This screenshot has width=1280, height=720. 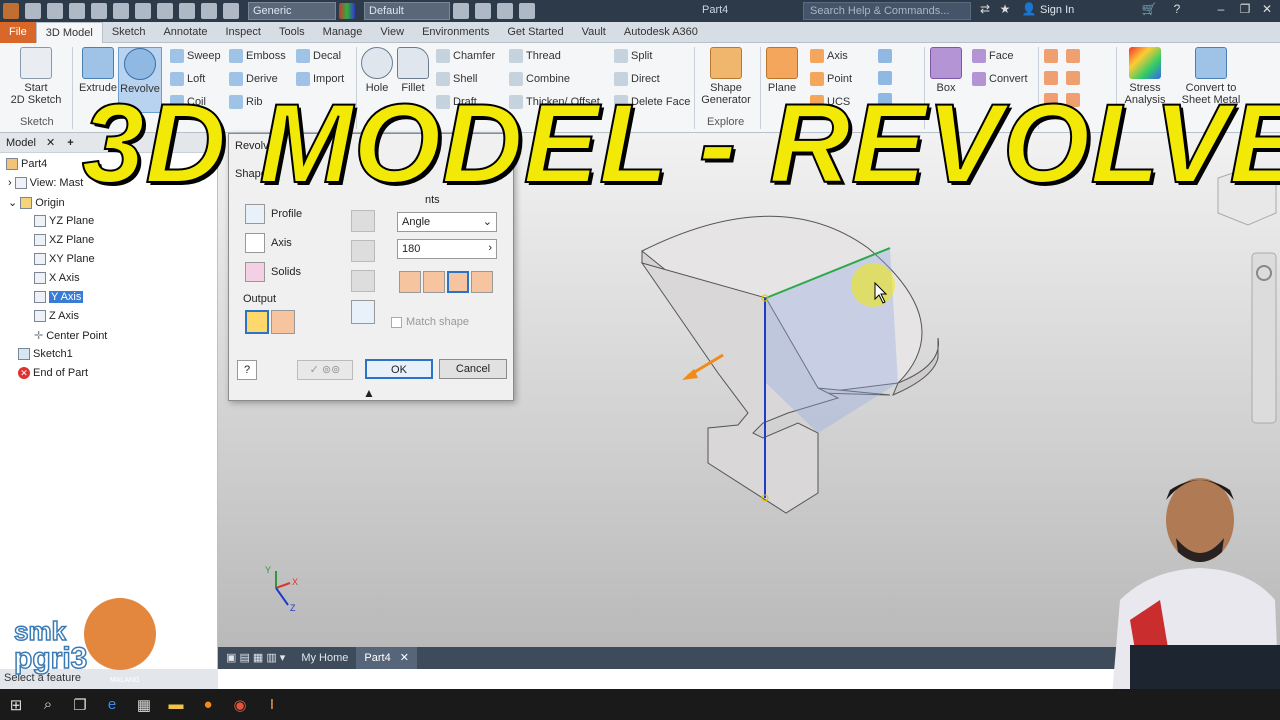 What do you see at coordinates (64, 240) in the screenshot?
I see `tree-item-xz-plane: XZ Plane` at bounding box center [64, 240].